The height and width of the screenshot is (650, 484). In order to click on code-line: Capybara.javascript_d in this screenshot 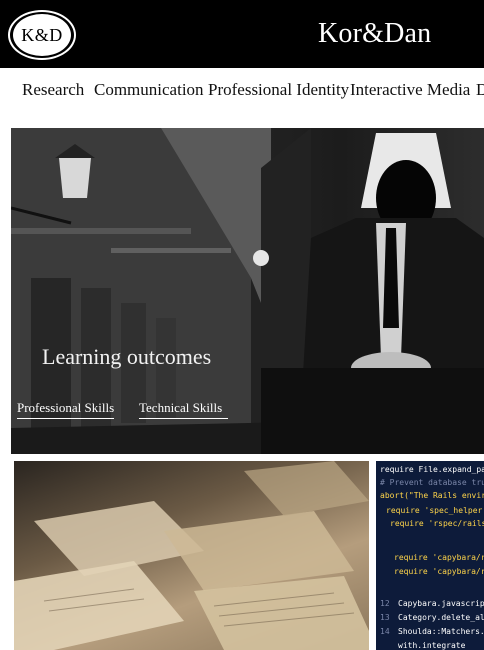, I will do `click(441, 603)`.